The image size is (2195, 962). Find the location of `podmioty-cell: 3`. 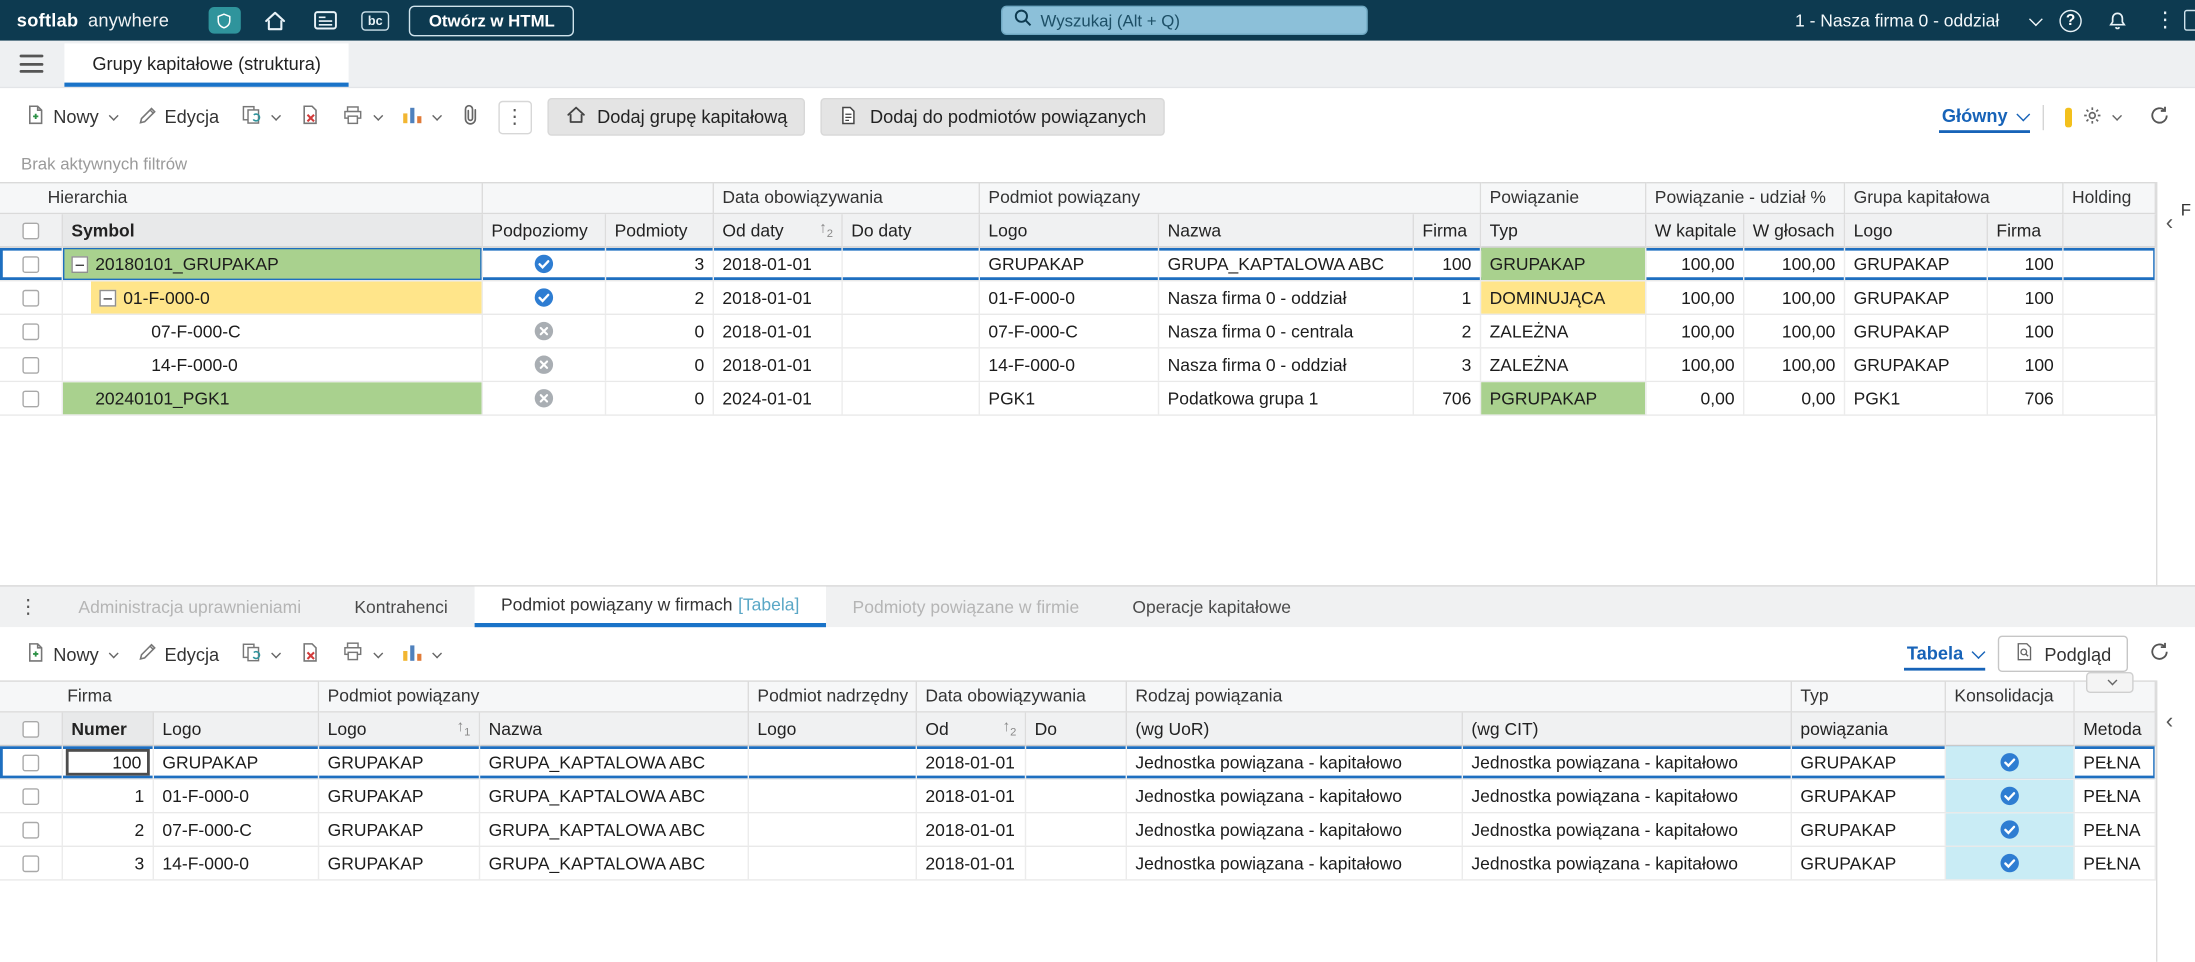

podmioty-cell: 3 is located at coordinates (660, 263).